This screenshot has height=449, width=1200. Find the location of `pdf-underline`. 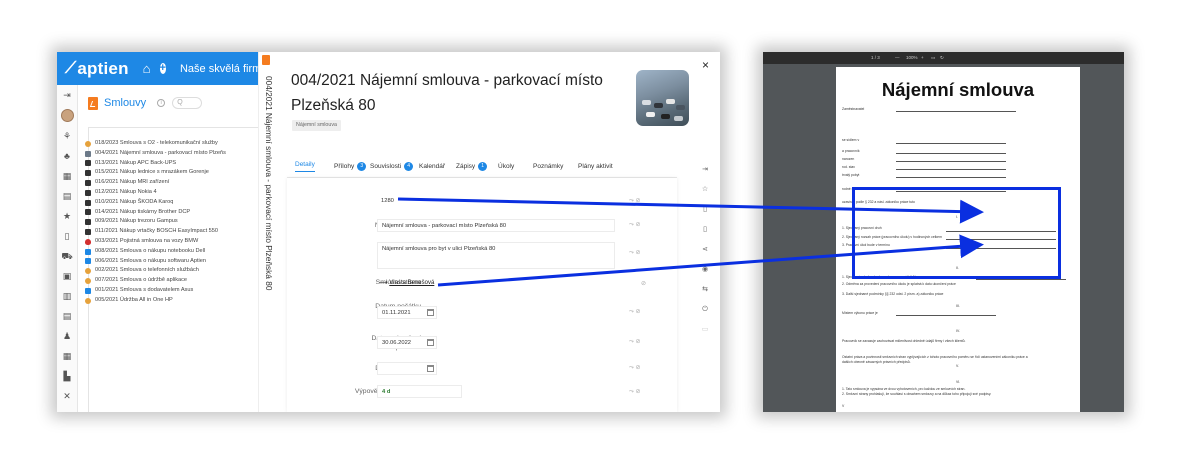

pdf-underline is located at coordinates (1021, 279).